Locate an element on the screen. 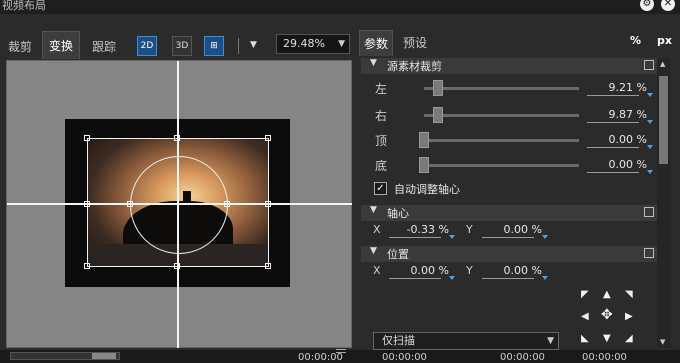 The width and height of the screenshot is (680, 363). value-underline-bottom is located at coordinates (613, 172).